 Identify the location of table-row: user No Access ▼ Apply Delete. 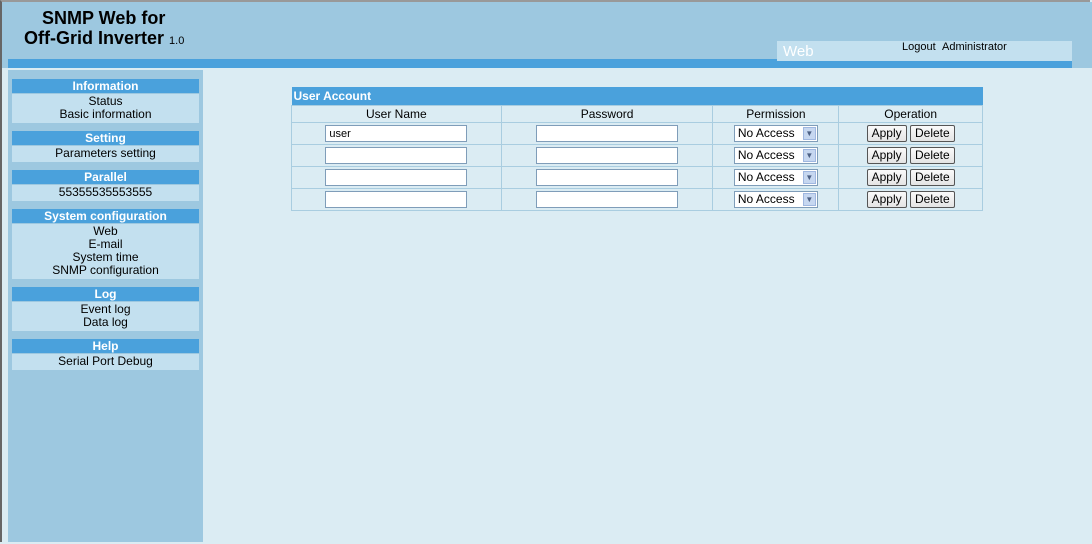
(637, 133).